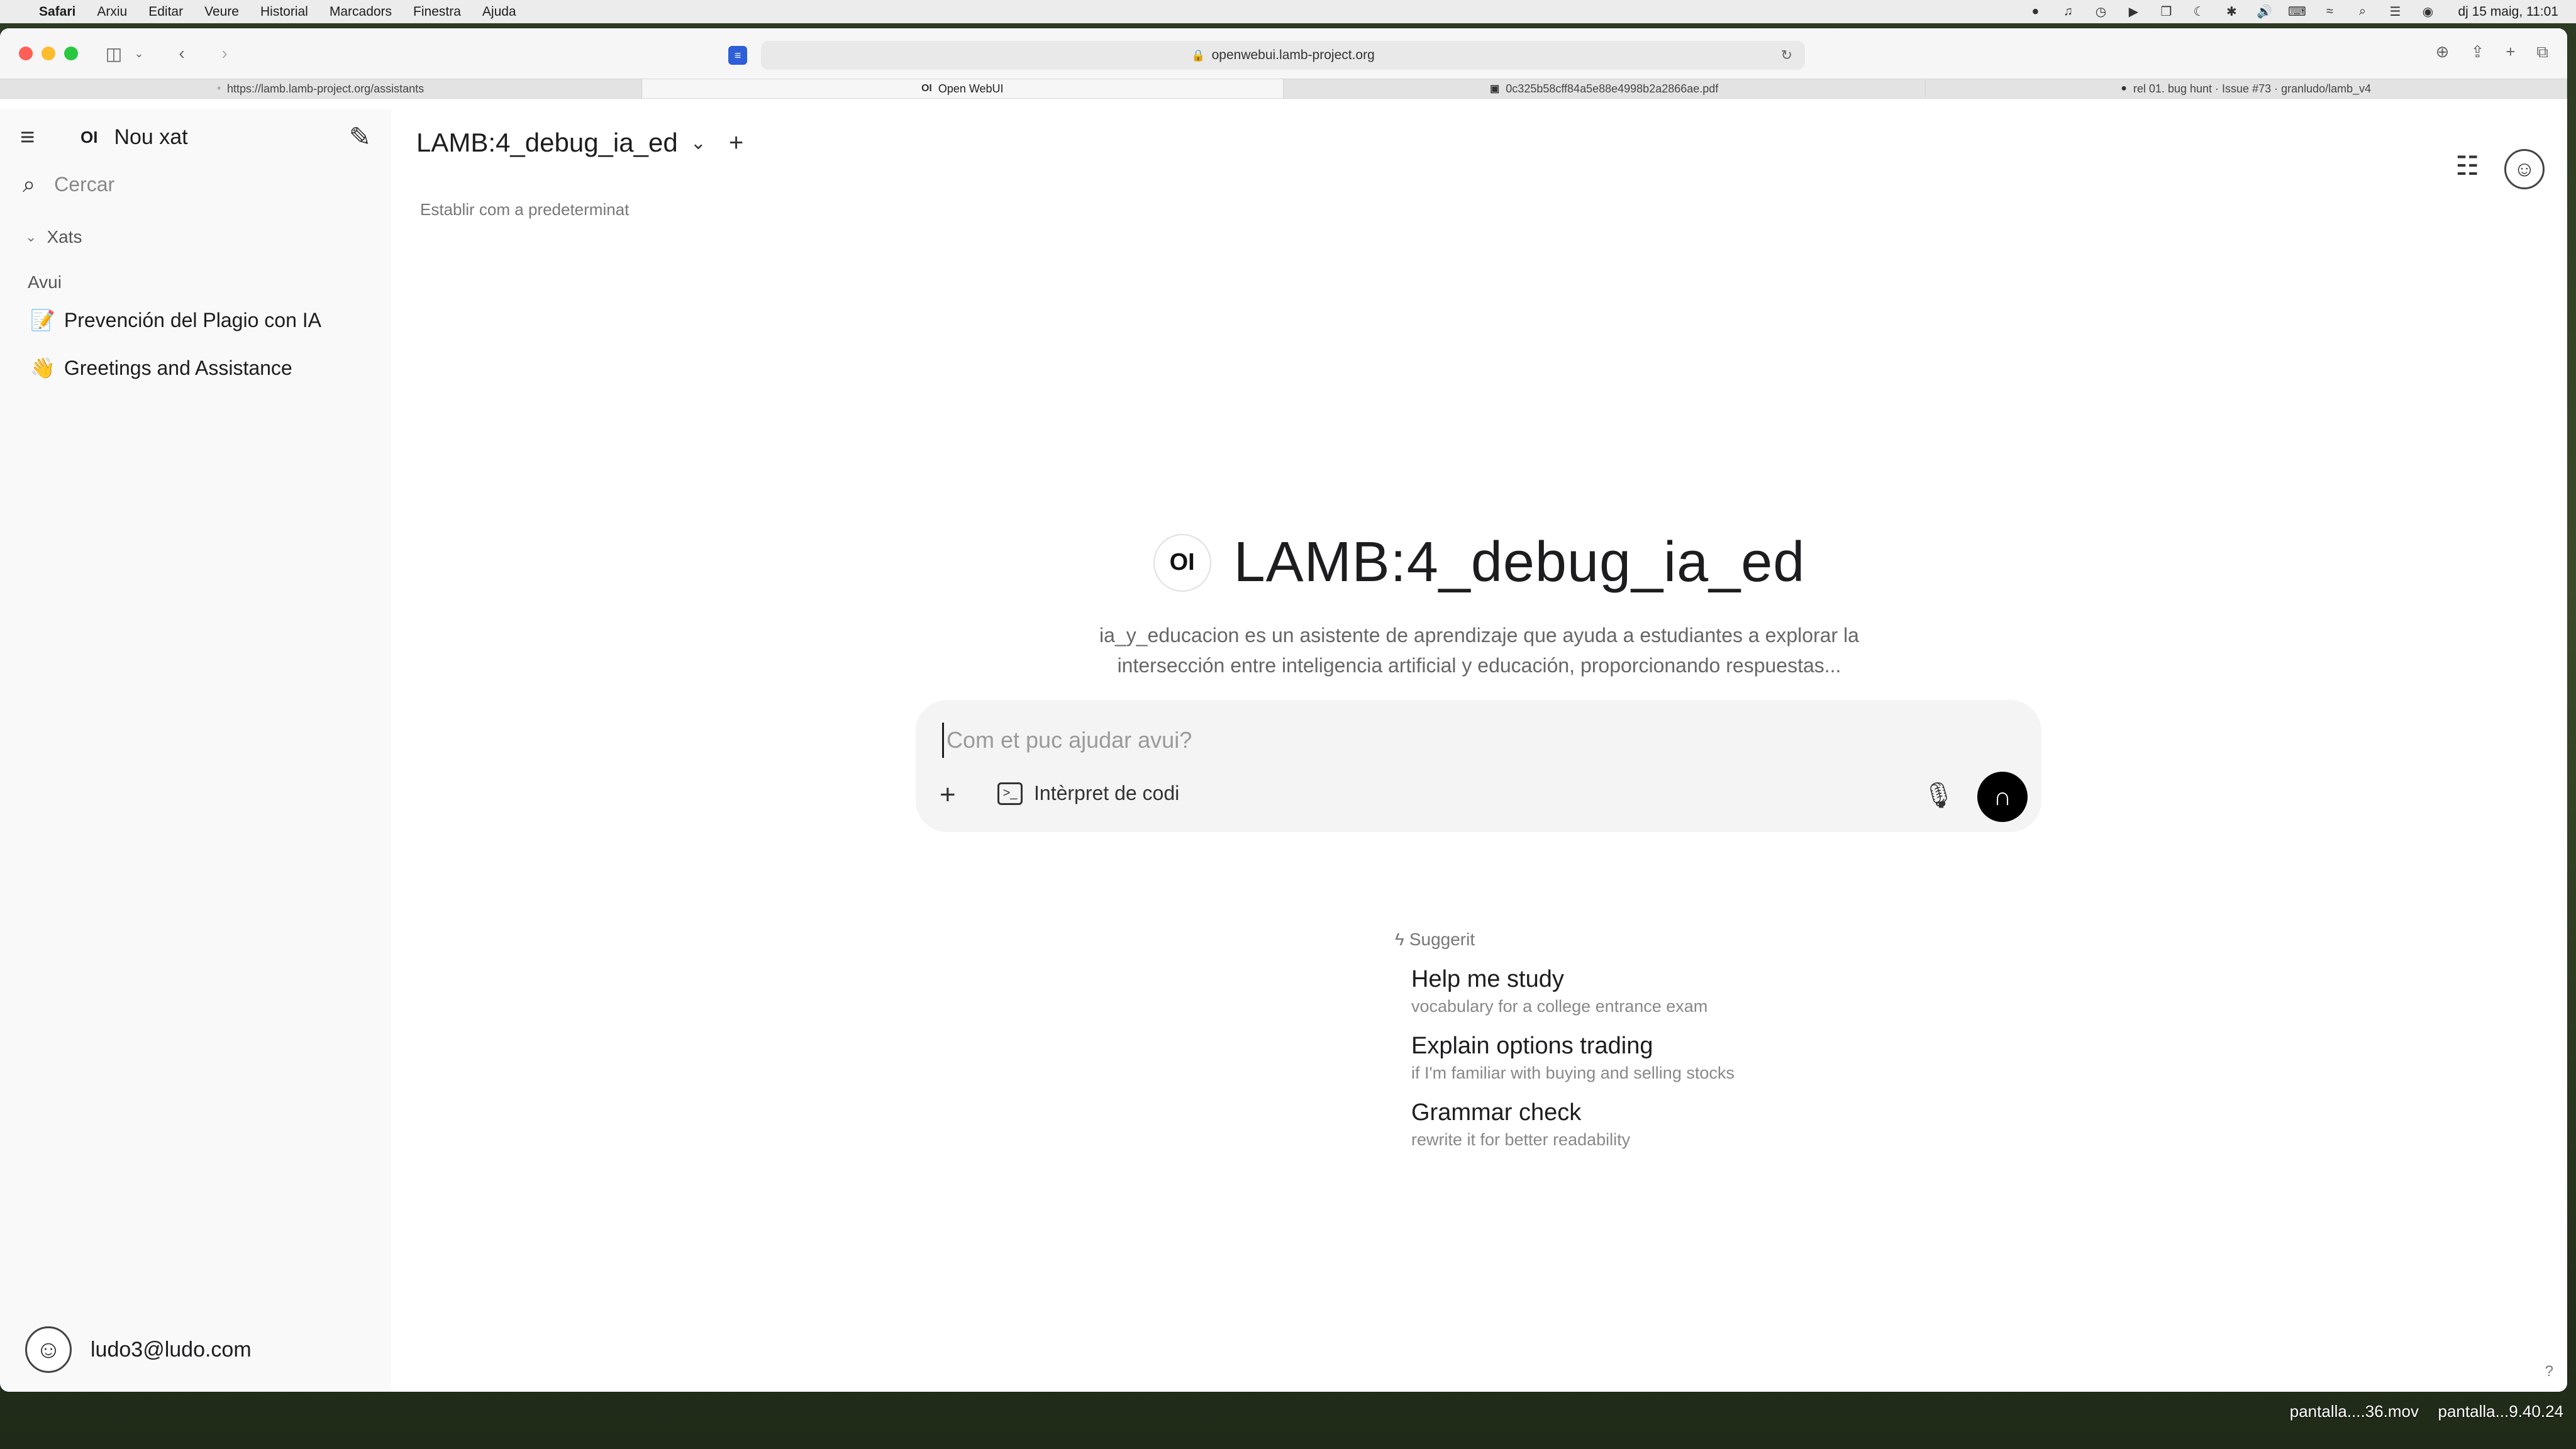  What do you see at coordinates (1478, 766) in the screenshot?
I see `message-composer: + >_ Intèrpret de codi 🎙 ∩` at bounding box center [1478, 766].